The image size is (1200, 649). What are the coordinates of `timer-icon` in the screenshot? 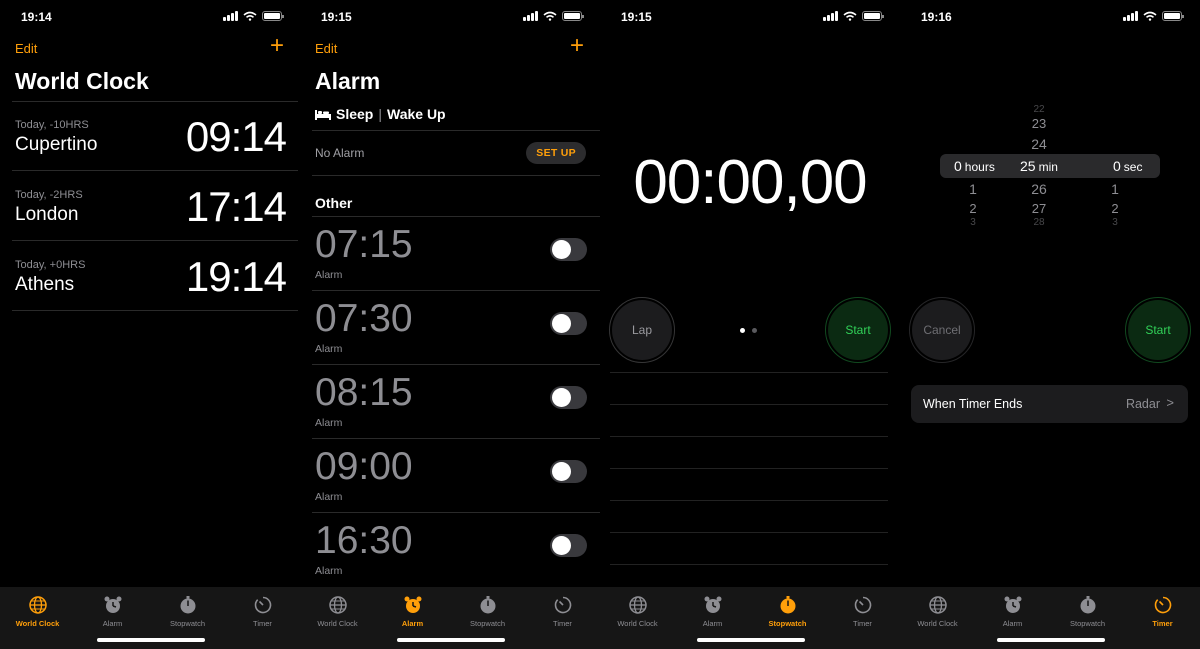 It's located at (562, 605).